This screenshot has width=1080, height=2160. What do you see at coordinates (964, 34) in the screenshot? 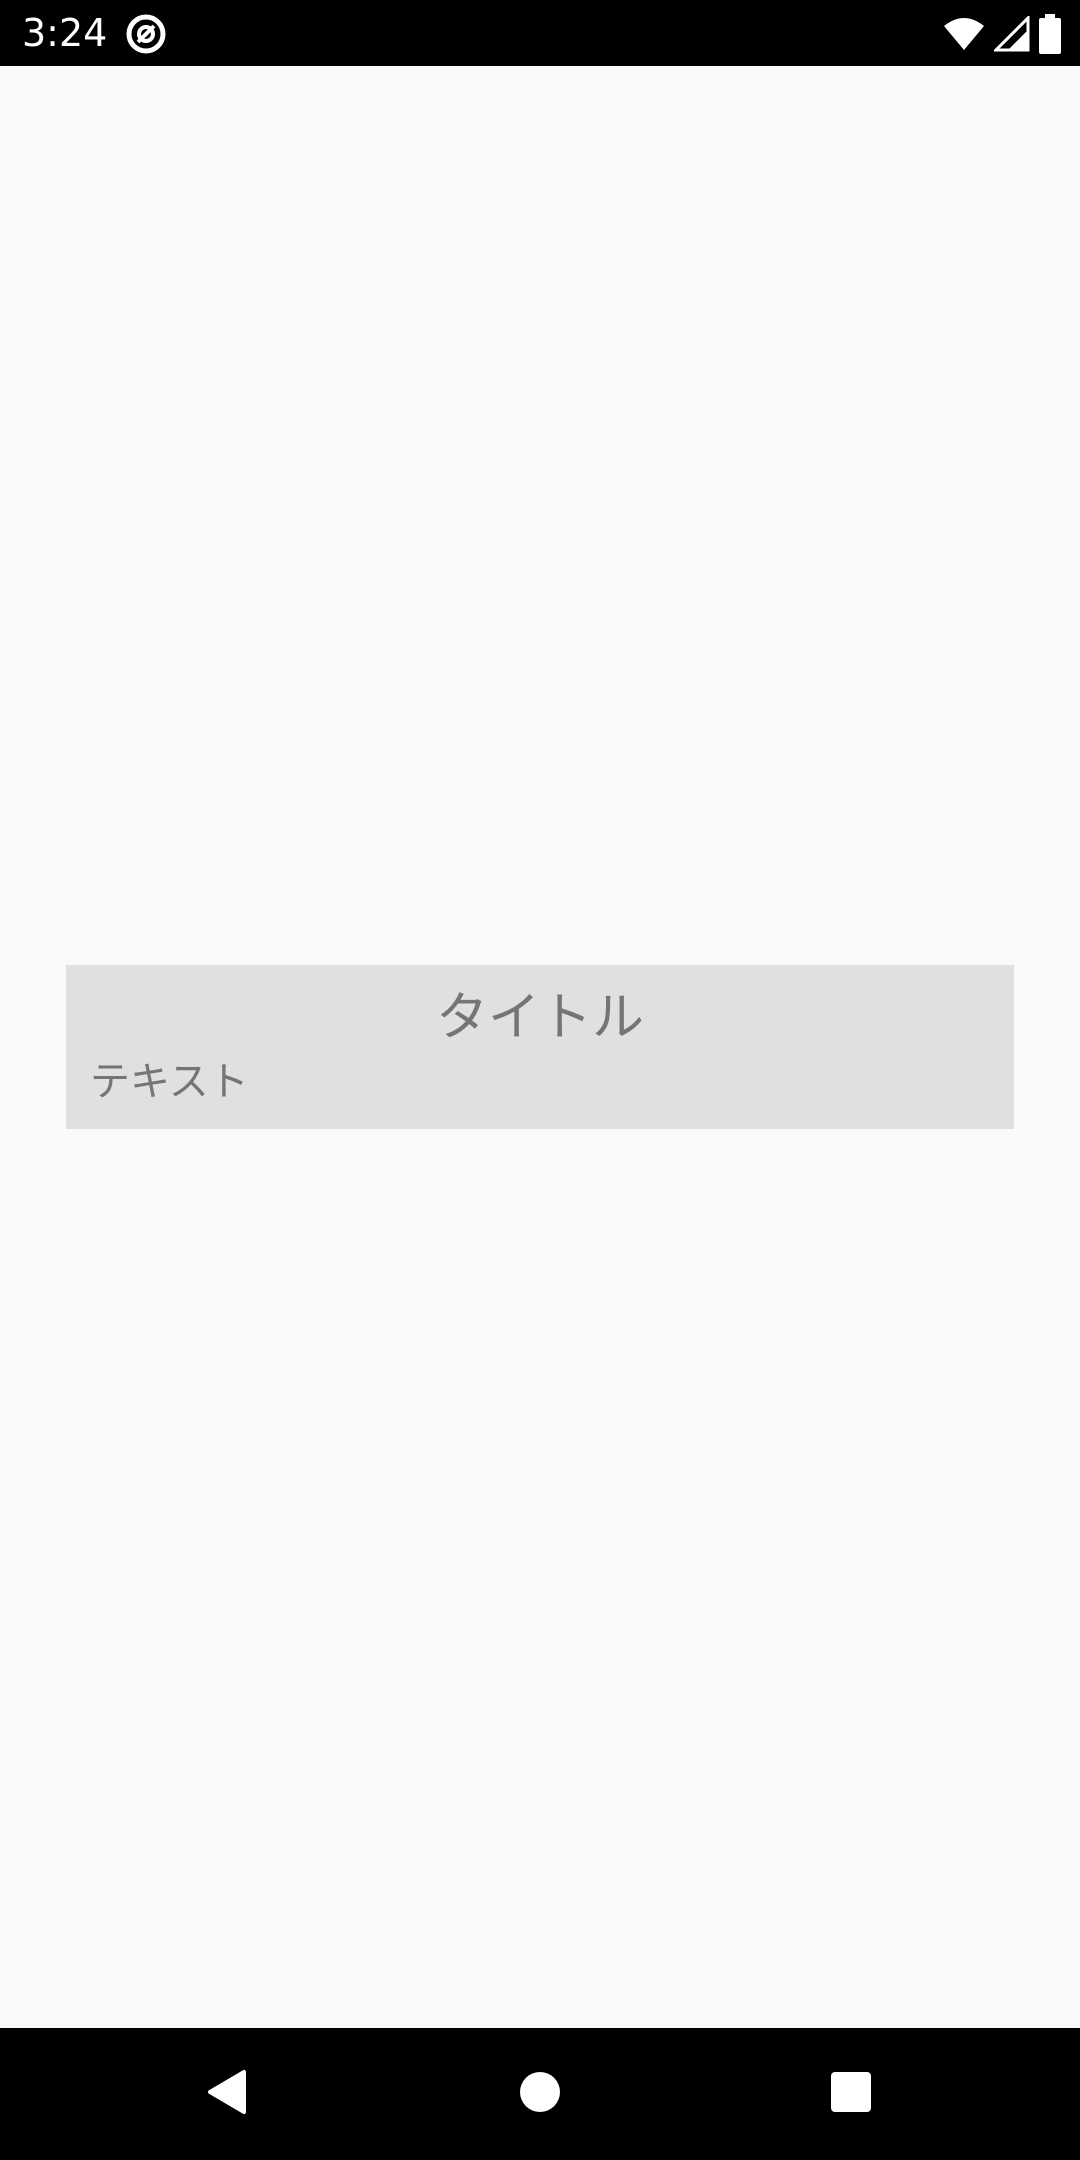
I see `wifi-icon` at bounding box center [964, 34].